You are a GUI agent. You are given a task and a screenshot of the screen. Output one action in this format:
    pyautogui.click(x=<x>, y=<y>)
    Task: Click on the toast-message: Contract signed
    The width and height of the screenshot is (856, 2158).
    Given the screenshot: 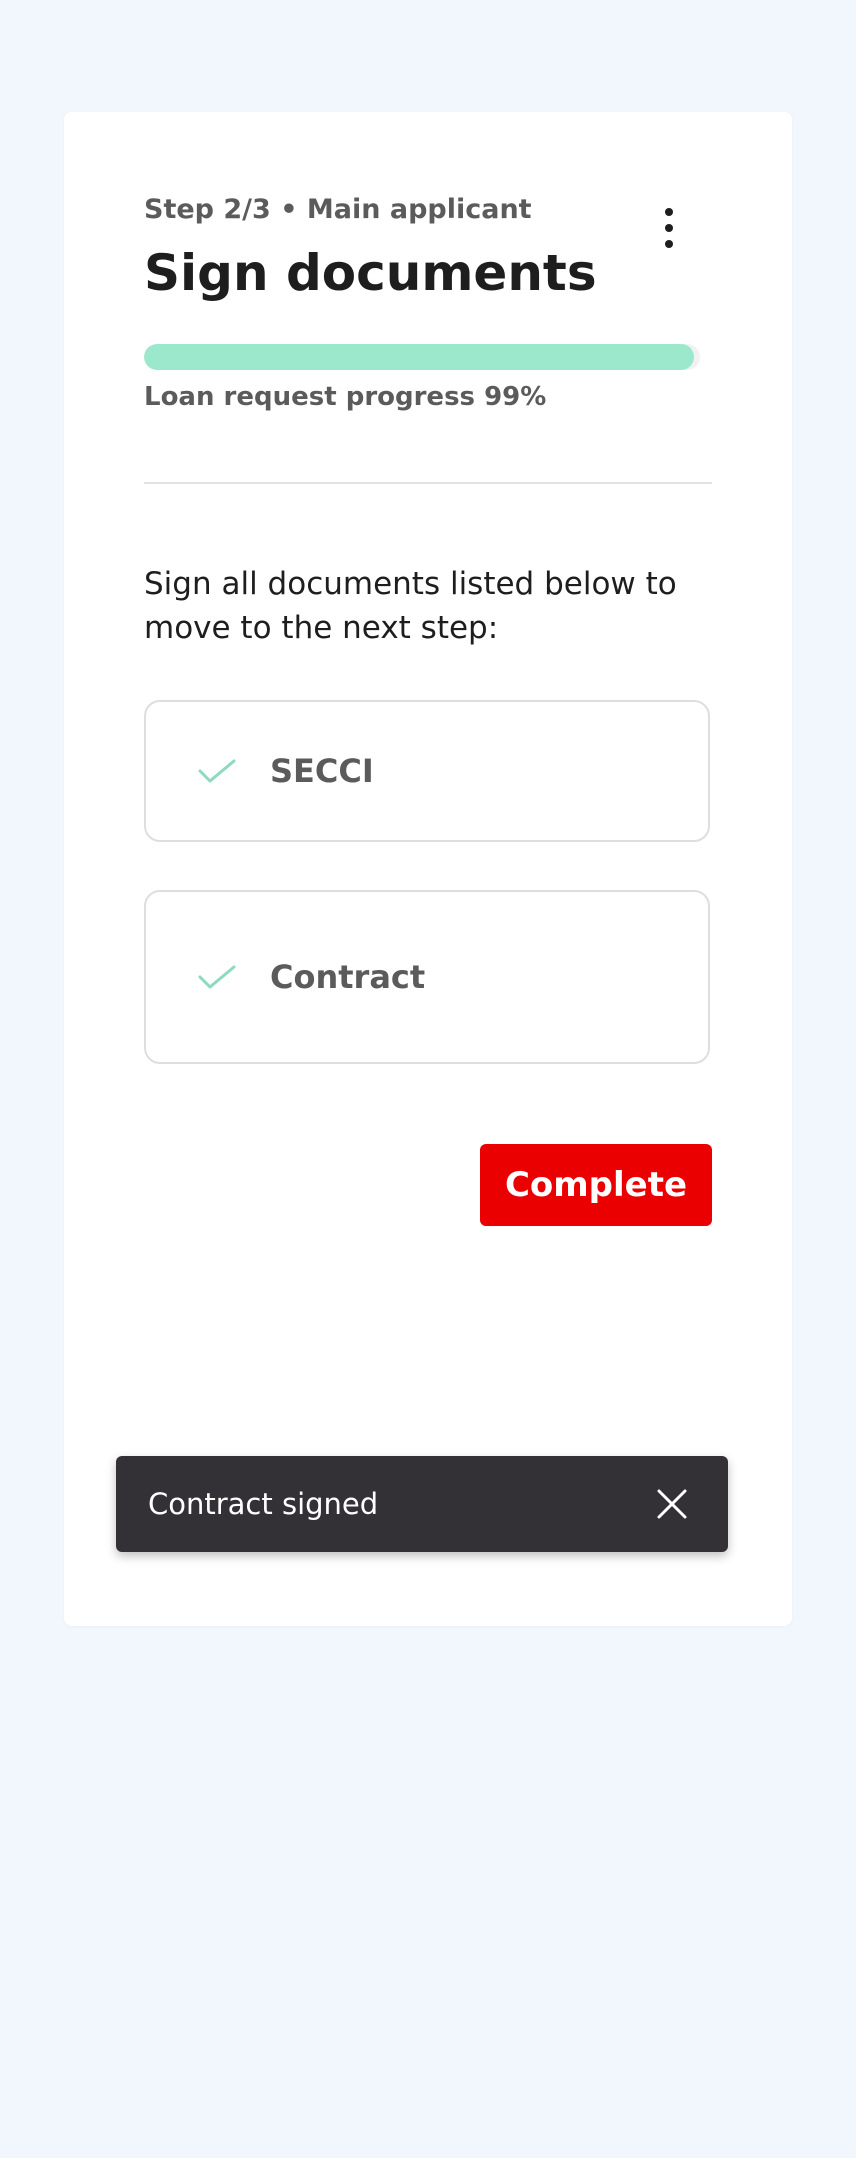 What is the action you would take?
    pyautogui.click(x=263, y=1504)
    